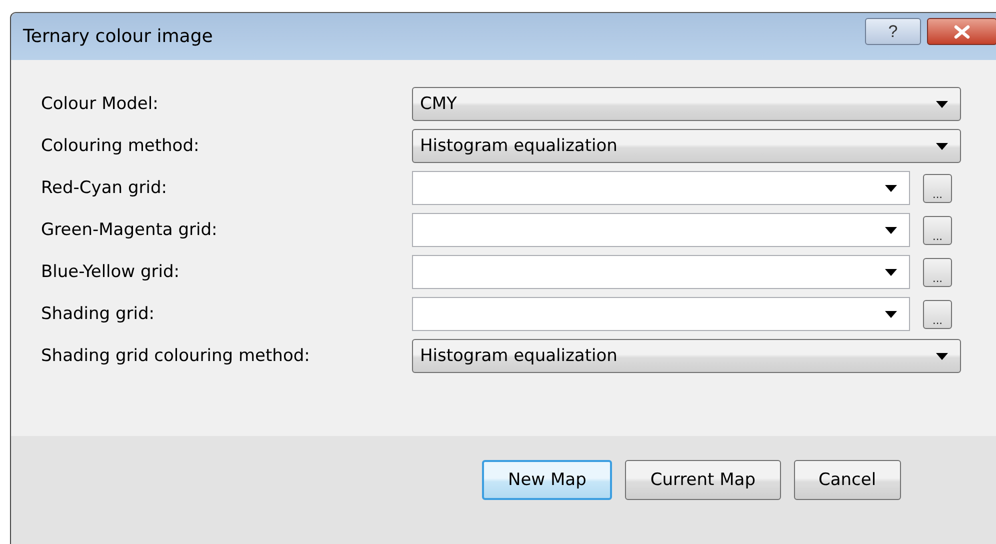 The height and width of the screenshot is (544, 996). I want to click on dialog-button: Cancel, so click(848, 480).